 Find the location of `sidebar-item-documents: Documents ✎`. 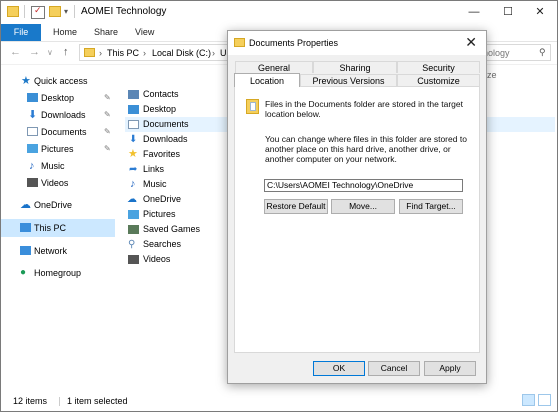

sidebar-item-documents: Documents ✎ is located at coordinates (58, 132).